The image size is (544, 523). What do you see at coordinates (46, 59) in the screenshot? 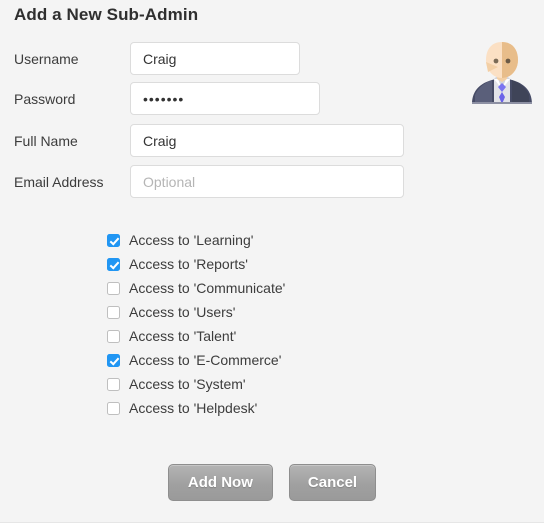
I see `label-username: Username` at bounding box center [46, 59].